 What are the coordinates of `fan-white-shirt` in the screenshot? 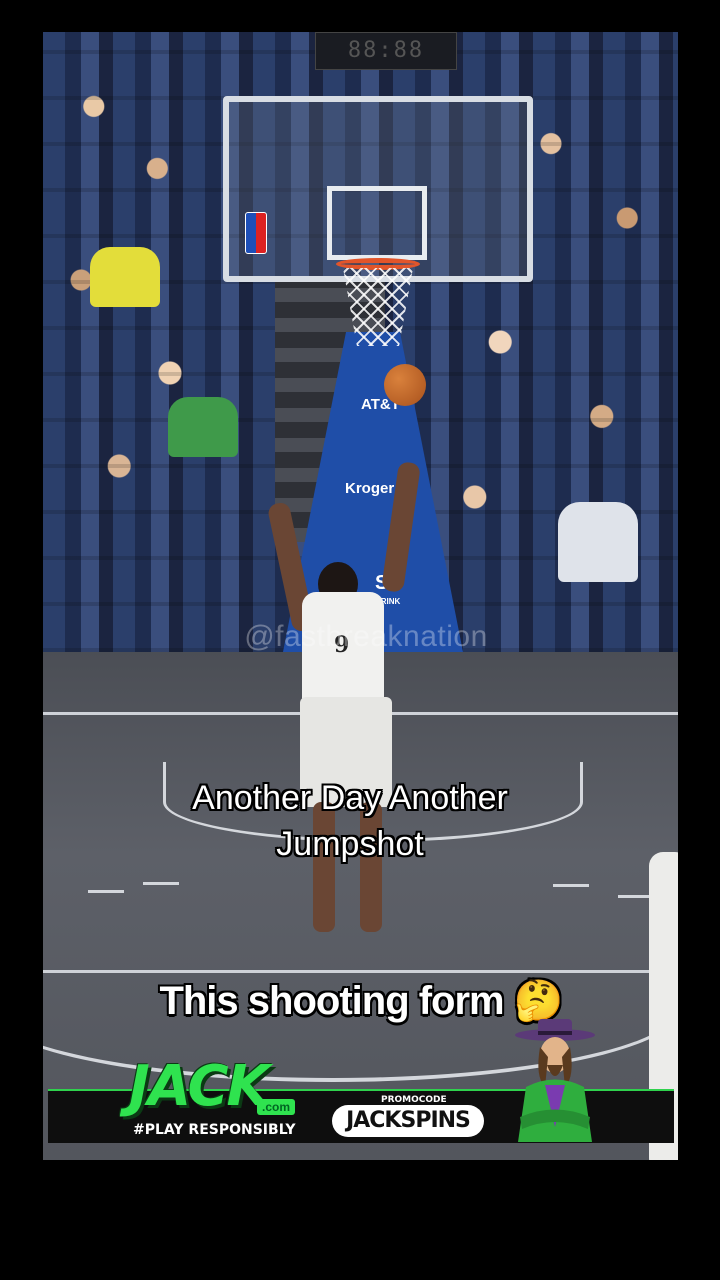 It's located at (598, 542).